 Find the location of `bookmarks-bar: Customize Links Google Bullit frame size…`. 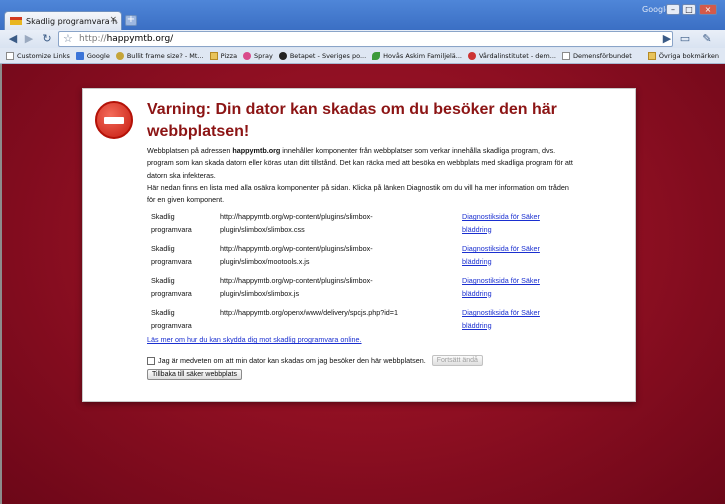

bookmarks-bar: Customize Links Google Bullit frame size… is located at coordinates (362, 56).